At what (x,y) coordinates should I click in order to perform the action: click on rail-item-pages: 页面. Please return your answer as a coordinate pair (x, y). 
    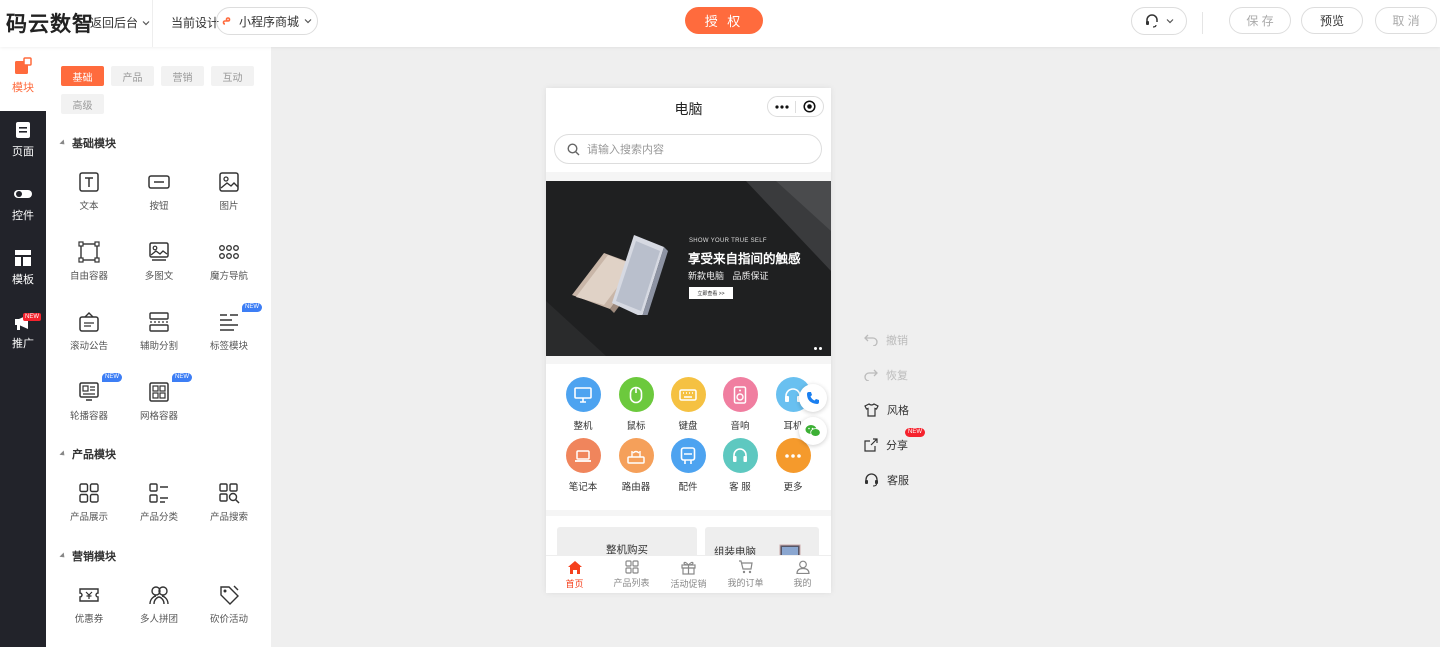
    Looking at the image, I should click on (23, 143).